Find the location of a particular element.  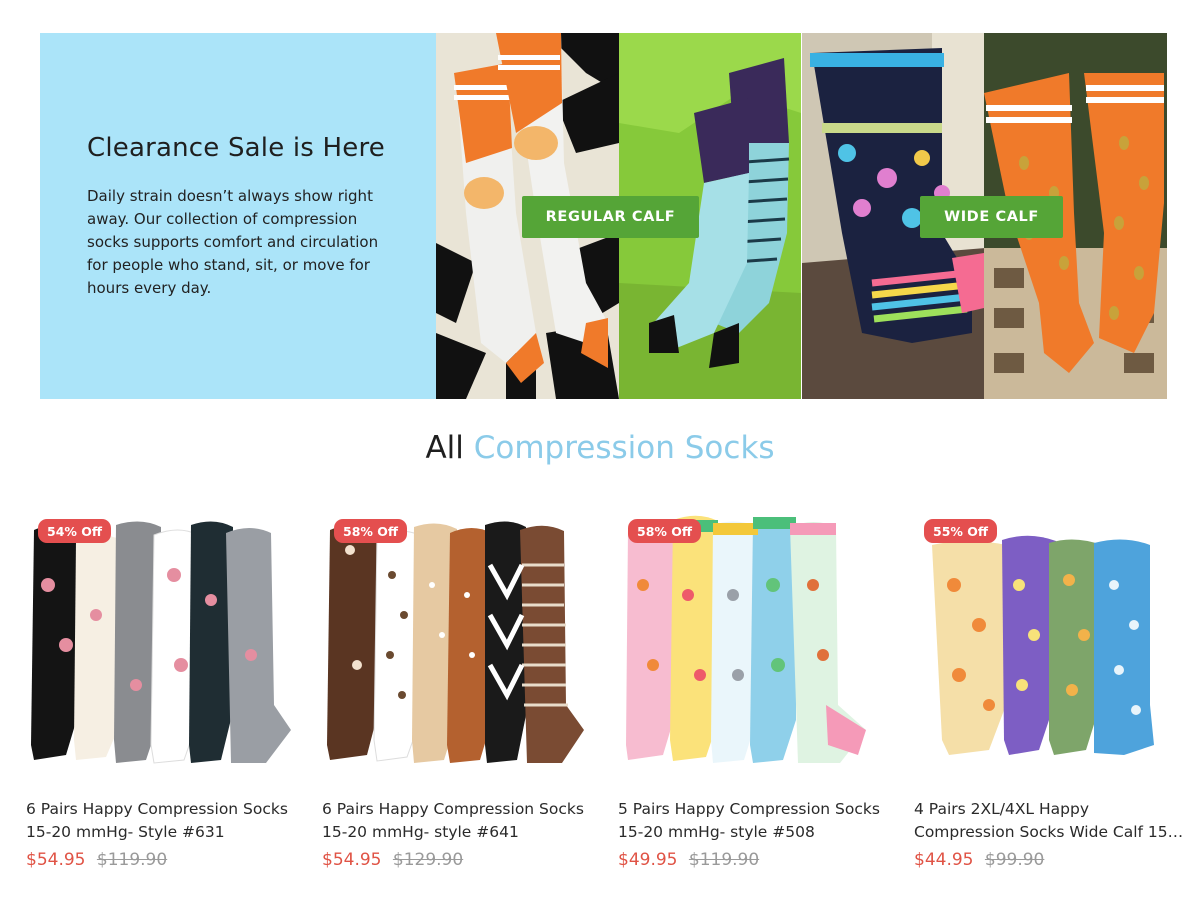

section-title-highlight: Compression Socks is located at coordinates (624, 448).